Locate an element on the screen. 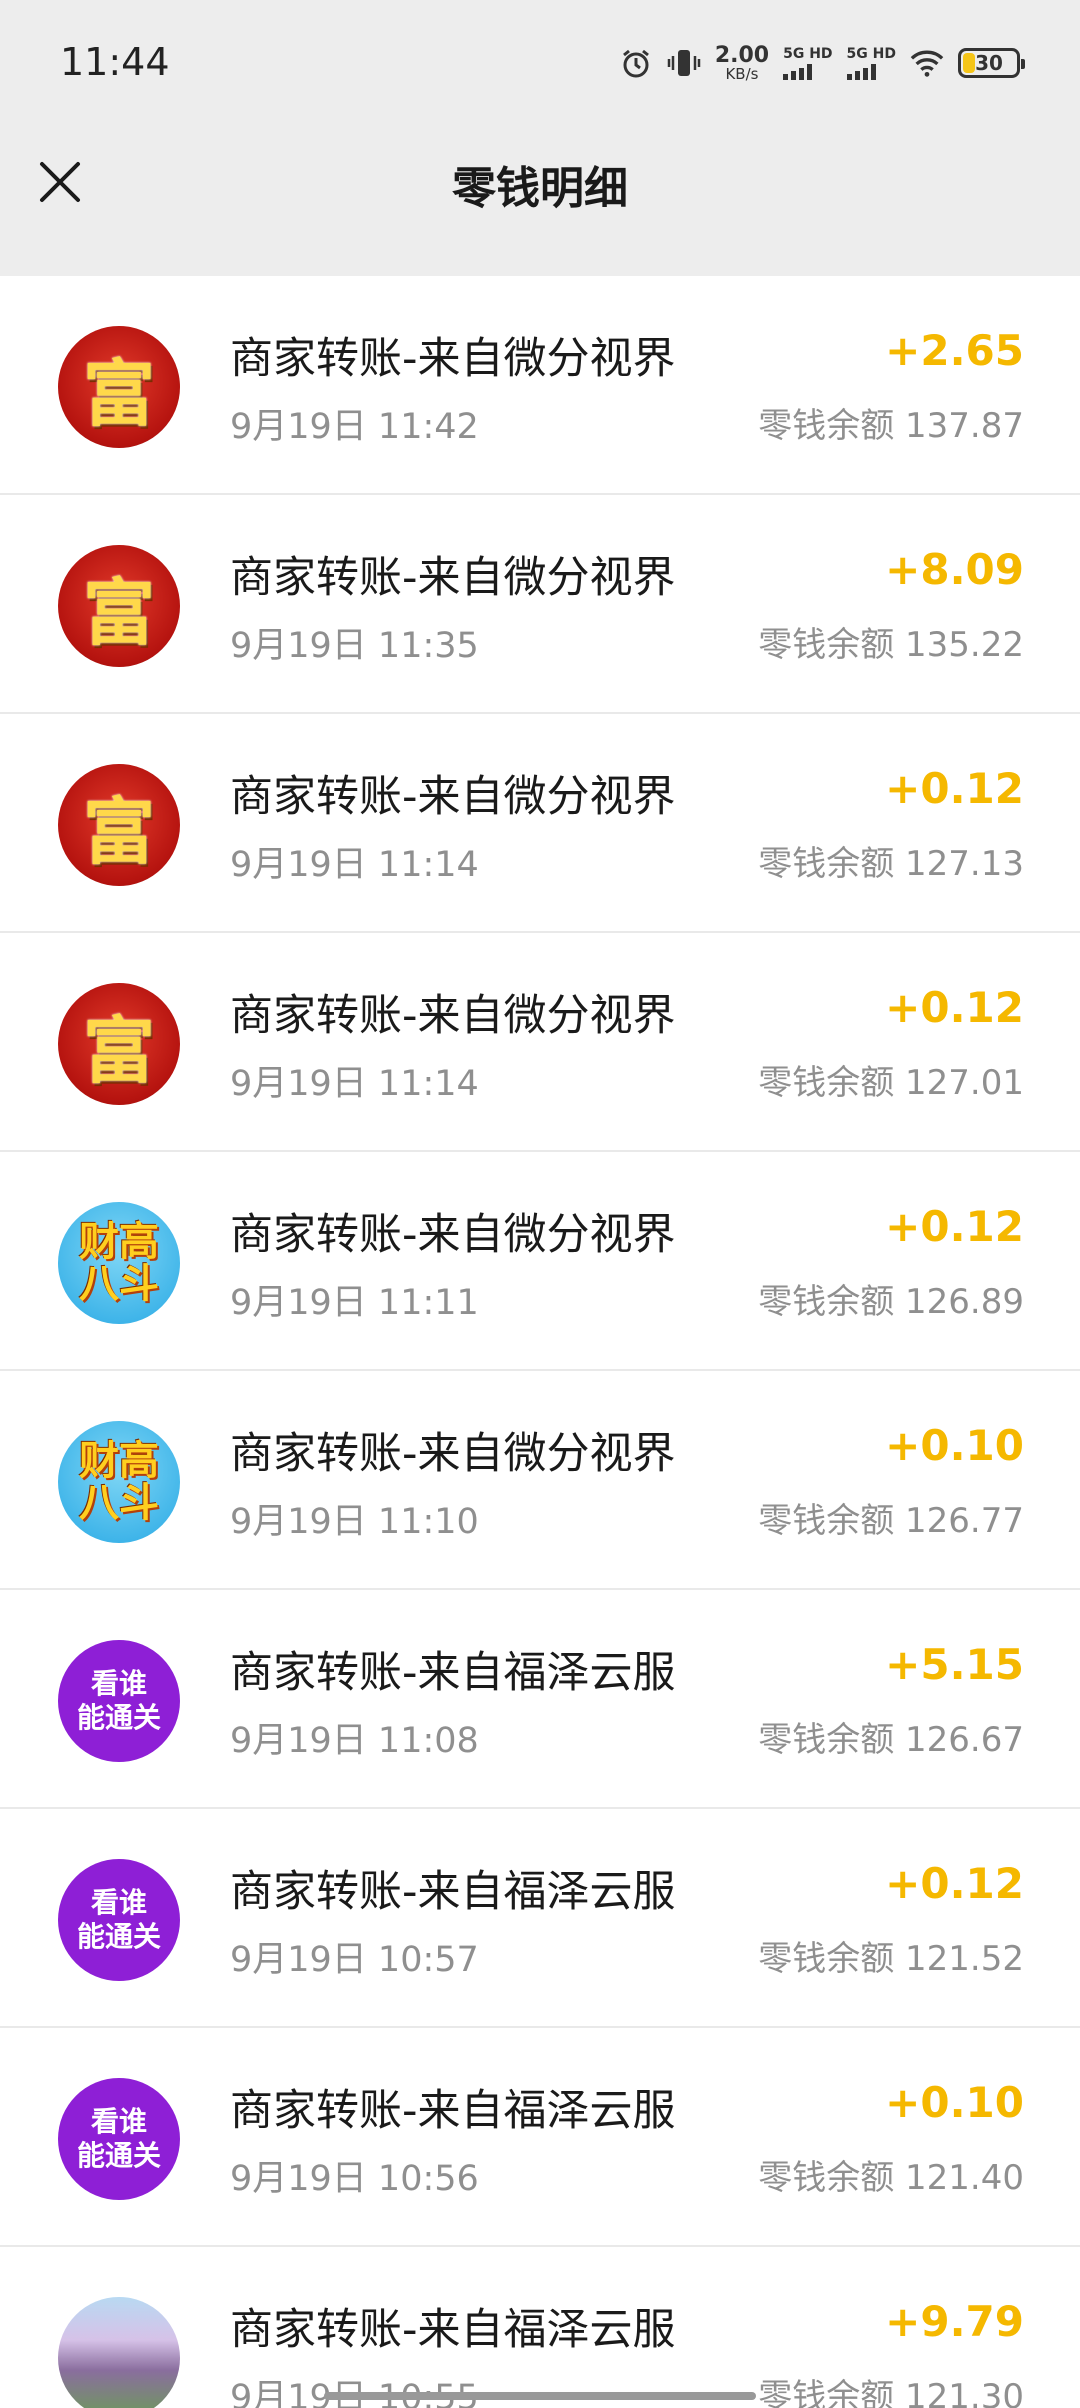  transaction-balance: 零钱余额 126.67 is located at coordinates (891, 1740).